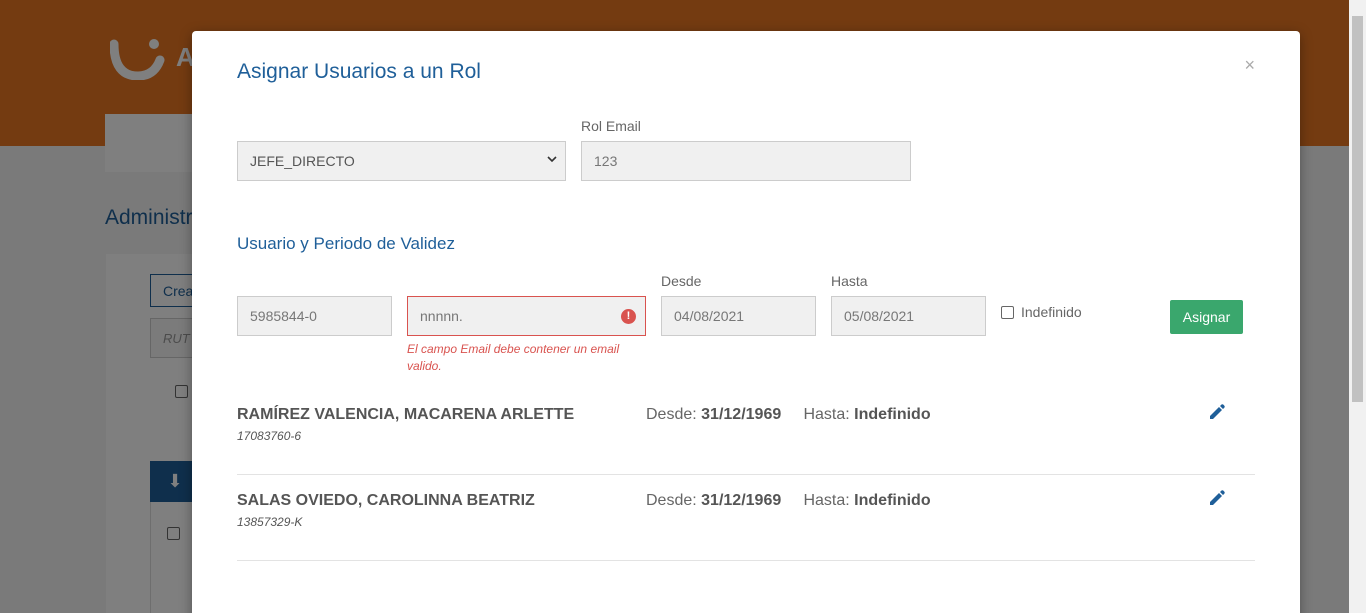  Describe the element at coordinates (401, 161) in the screenshot. I see `role-select: JEFE_DIRECTO` at that location.